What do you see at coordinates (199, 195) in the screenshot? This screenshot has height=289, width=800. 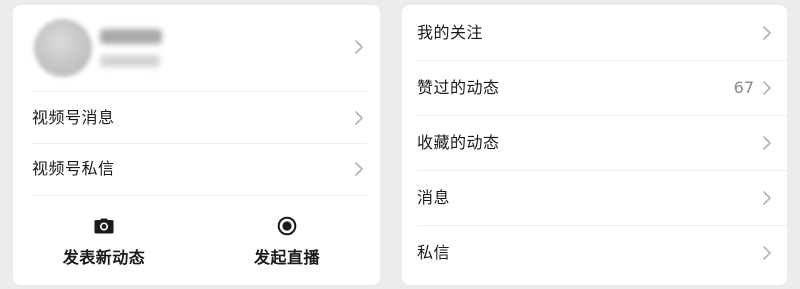 I see `divider` at bounding box center [199, 195].